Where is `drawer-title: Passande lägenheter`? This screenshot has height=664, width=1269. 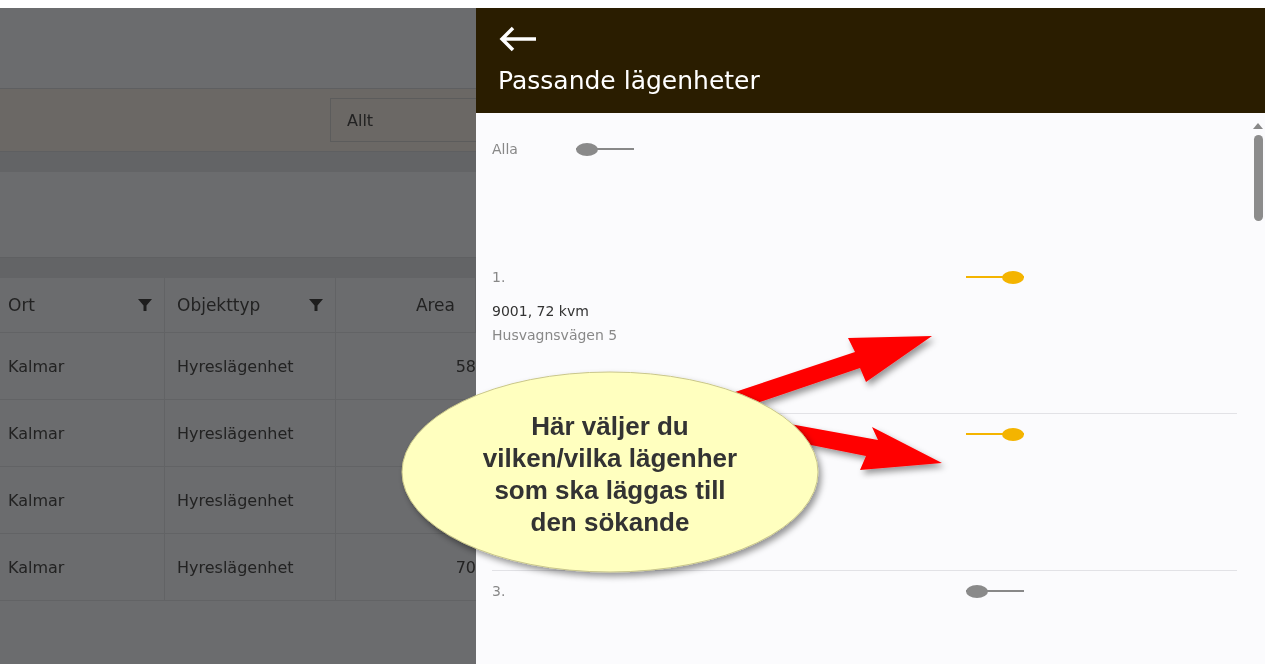
drawer-title: Passande lägenheter is located at coordinates (629, 80).